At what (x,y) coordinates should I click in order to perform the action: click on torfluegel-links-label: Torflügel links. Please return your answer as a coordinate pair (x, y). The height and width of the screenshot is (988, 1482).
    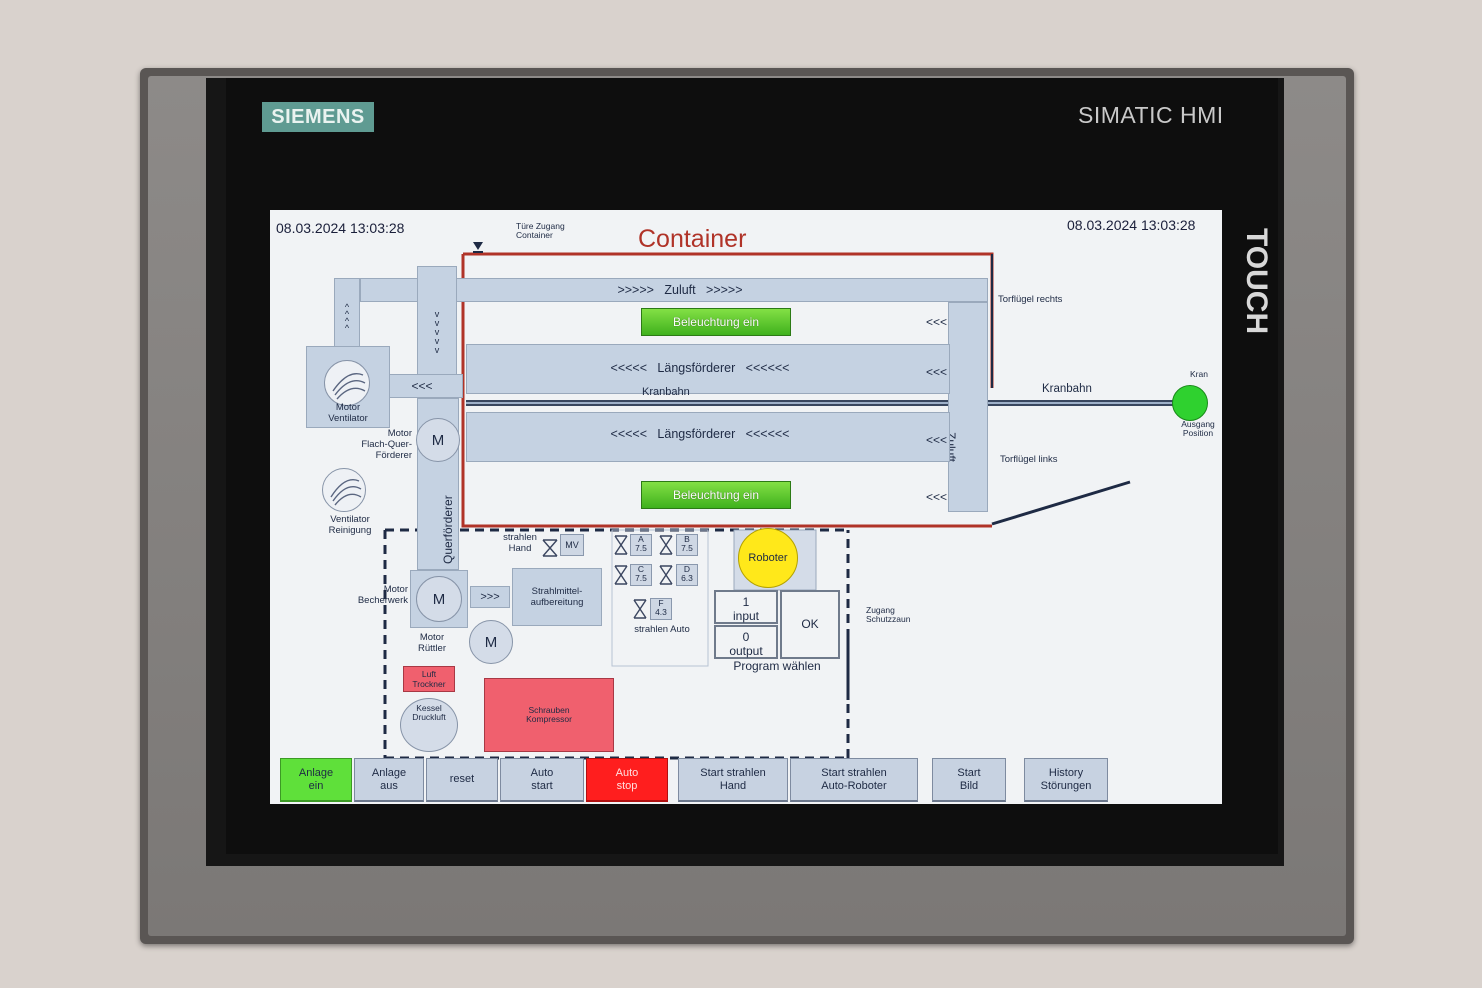
    Looking at the image, I should click on (1029, 459).